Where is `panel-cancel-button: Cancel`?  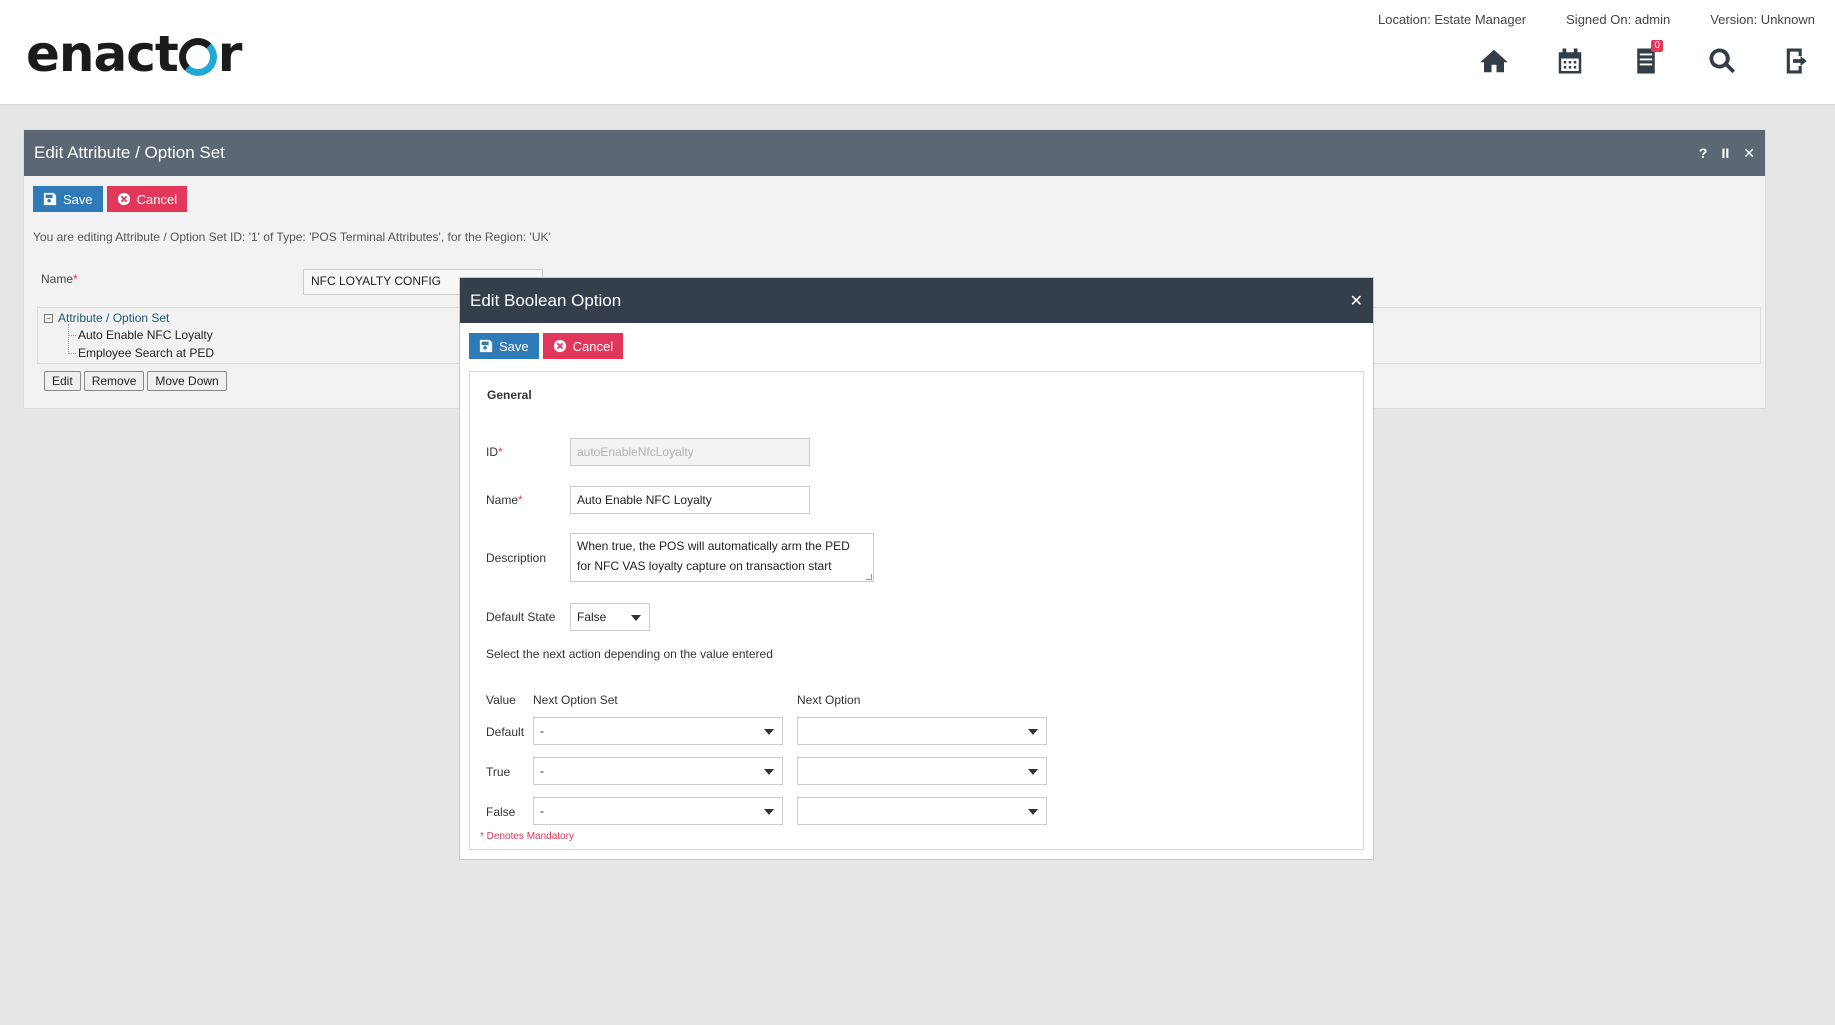
panel-cancel-button: Cancel is located at coordinates (147, 199).